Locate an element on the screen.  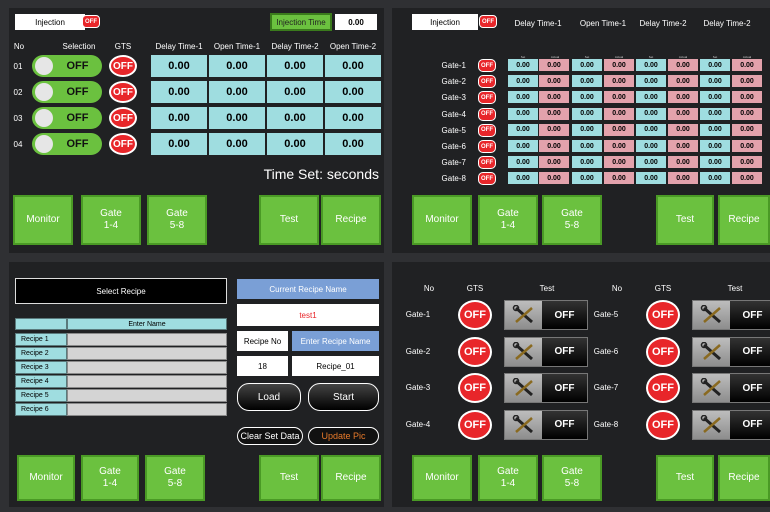
recipe-row: Recipe 3 is located at coordinates (121, 367).